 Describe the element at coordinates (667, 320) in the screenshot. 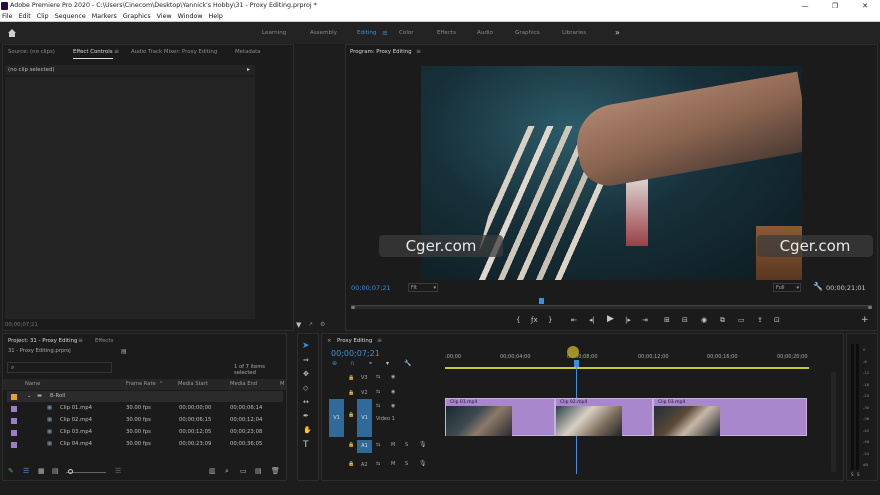

I see `insert-icon: ⊞` at that location.